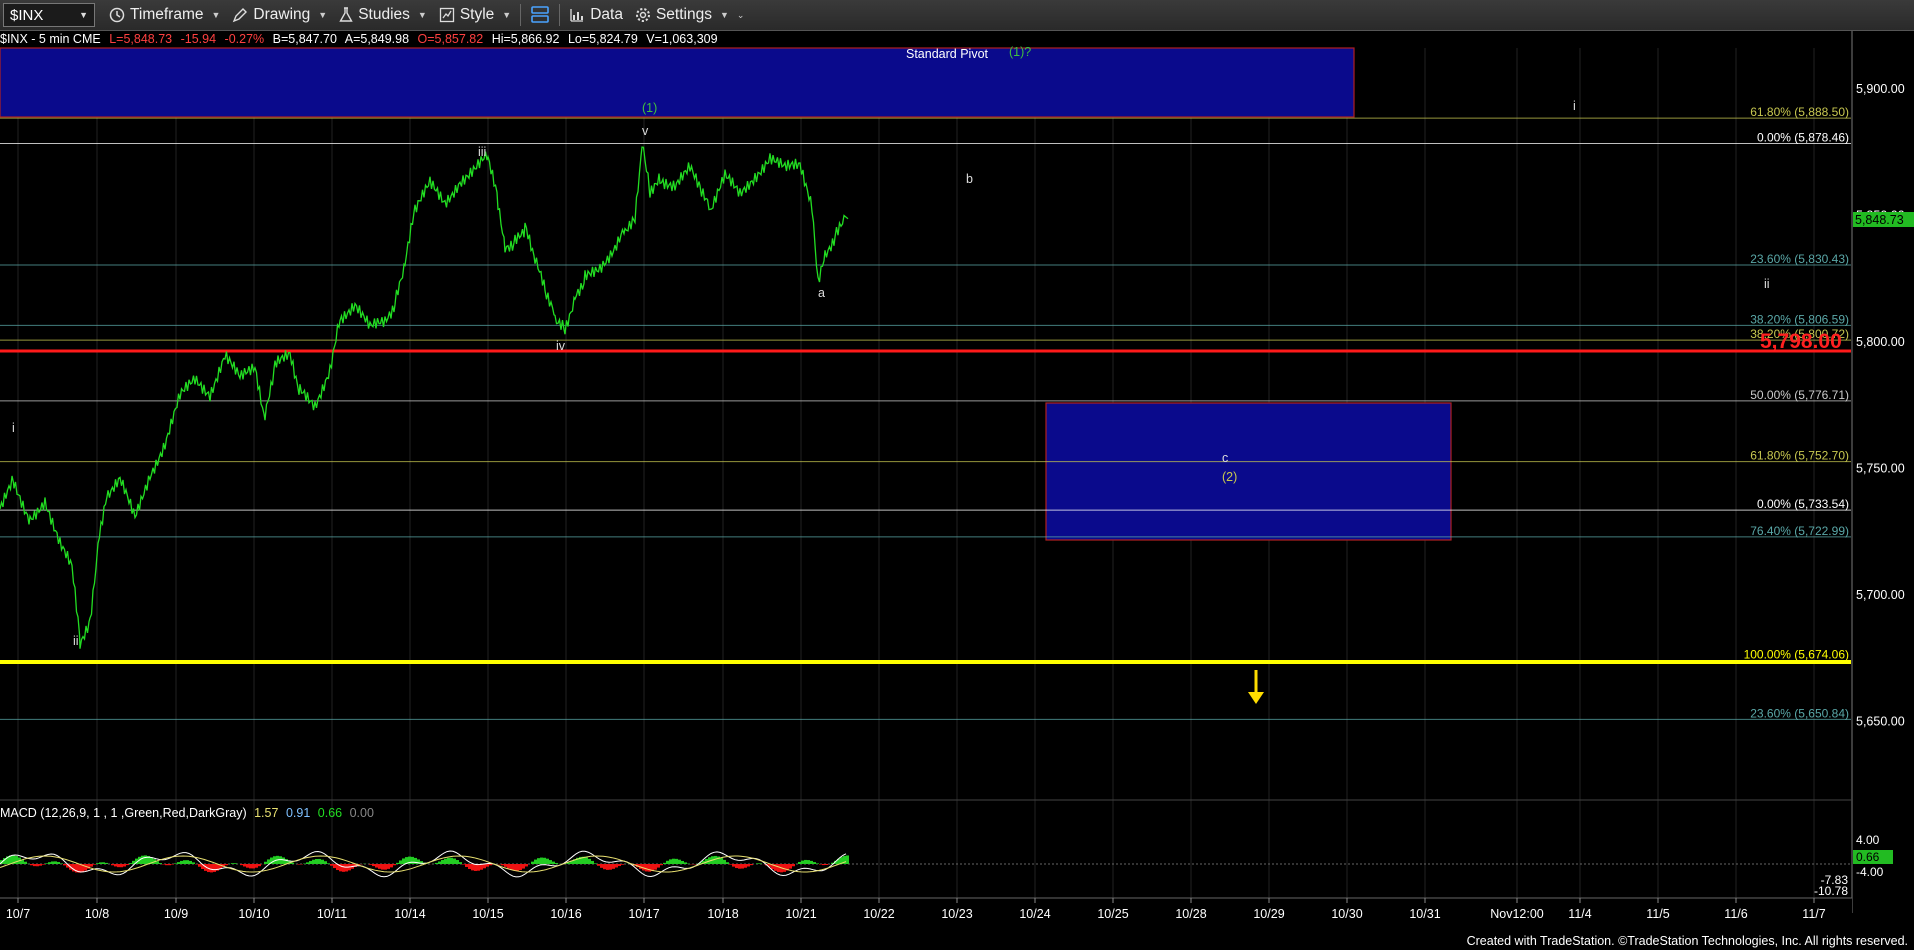 This screenshot has height=950, width=1914. What do you see at coordinates (487, 914) in the screenshot?
I see `date-tick-label: 10/15` at bounding box center [487, 914].